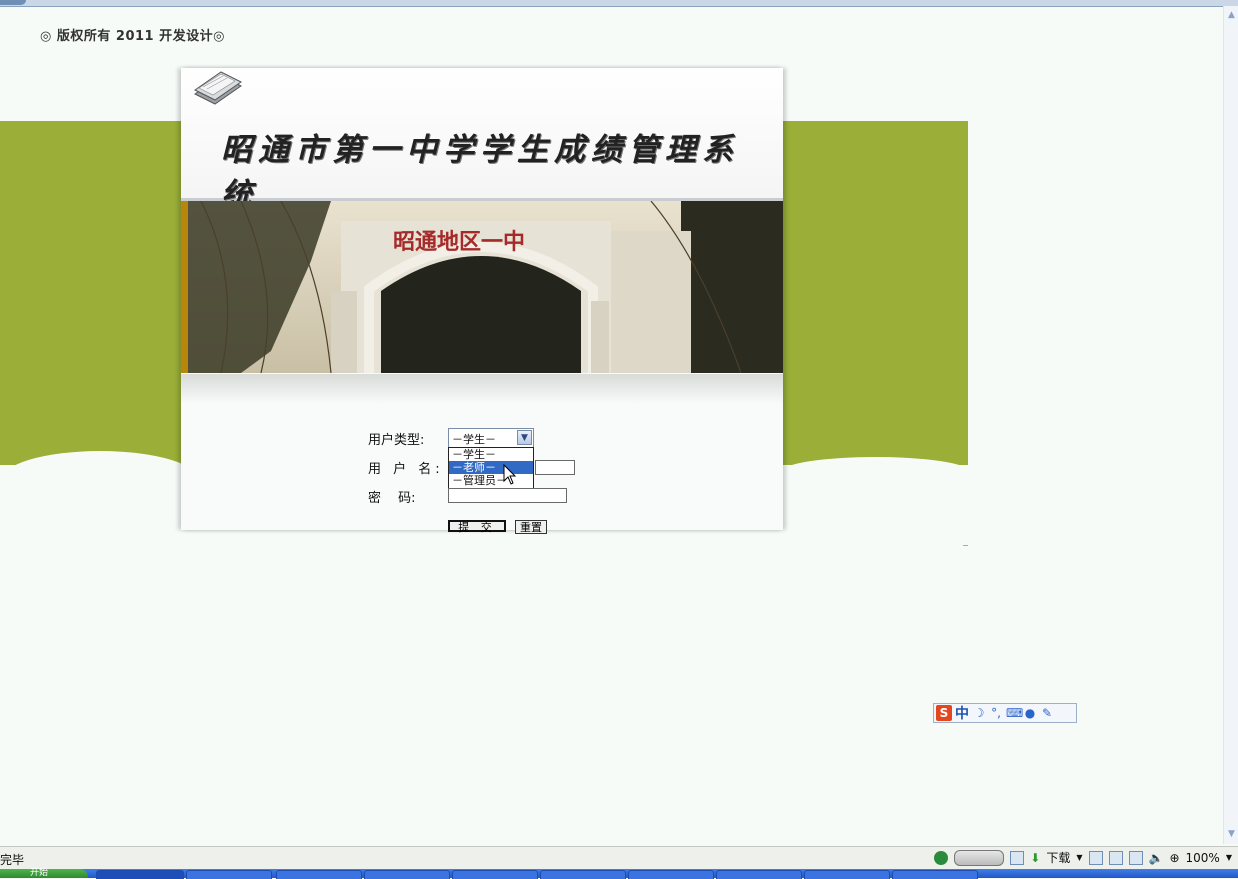 The image size is (1238, 879). What do you see at coordinates (100, 466) in the screenshot?
I see `band-curve-left` at bounding box center [100, 466].